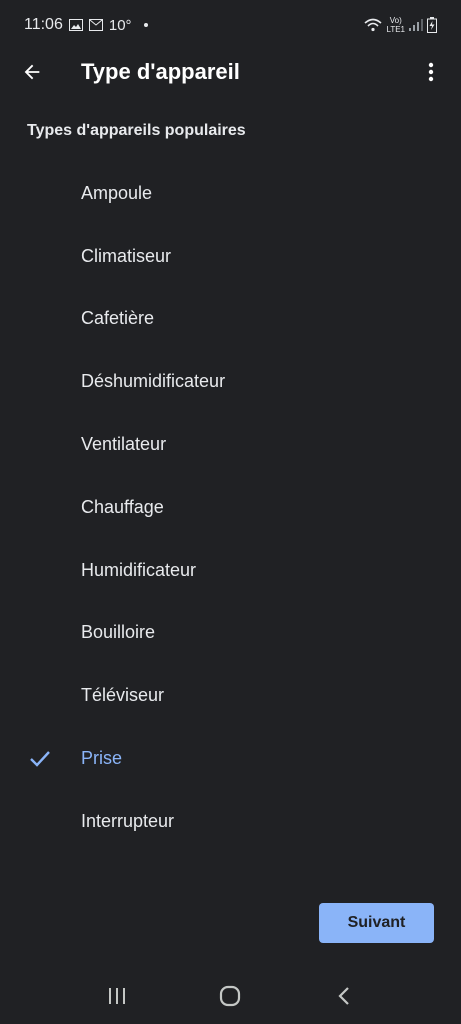 The image size is (461, 1024). Describe the element at coordinates (230, 695) in the screenshot. I see `device-item: Téléviseur` at that location.